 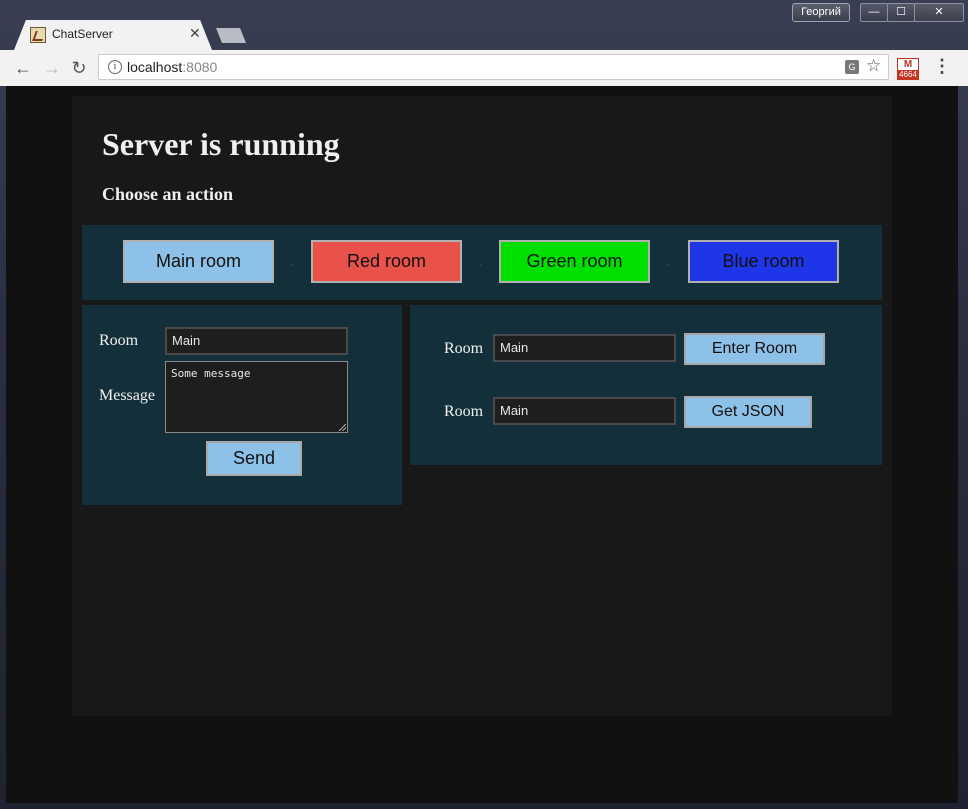 I want to click on profile-button: Георгий, so click(x=821, y=12).